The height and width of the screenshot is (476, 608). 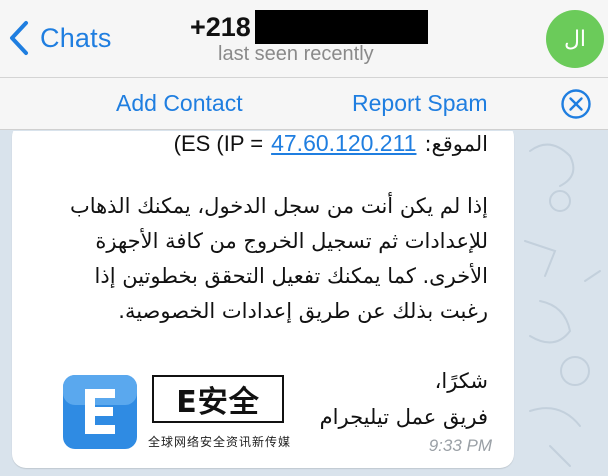 What do you see at coordinates (303, 311) in the screenshot?
I see `paragraph-line: رغبت بذلك عن طريق إعدادات الخصوصية.` at bounding box center [303, 311].